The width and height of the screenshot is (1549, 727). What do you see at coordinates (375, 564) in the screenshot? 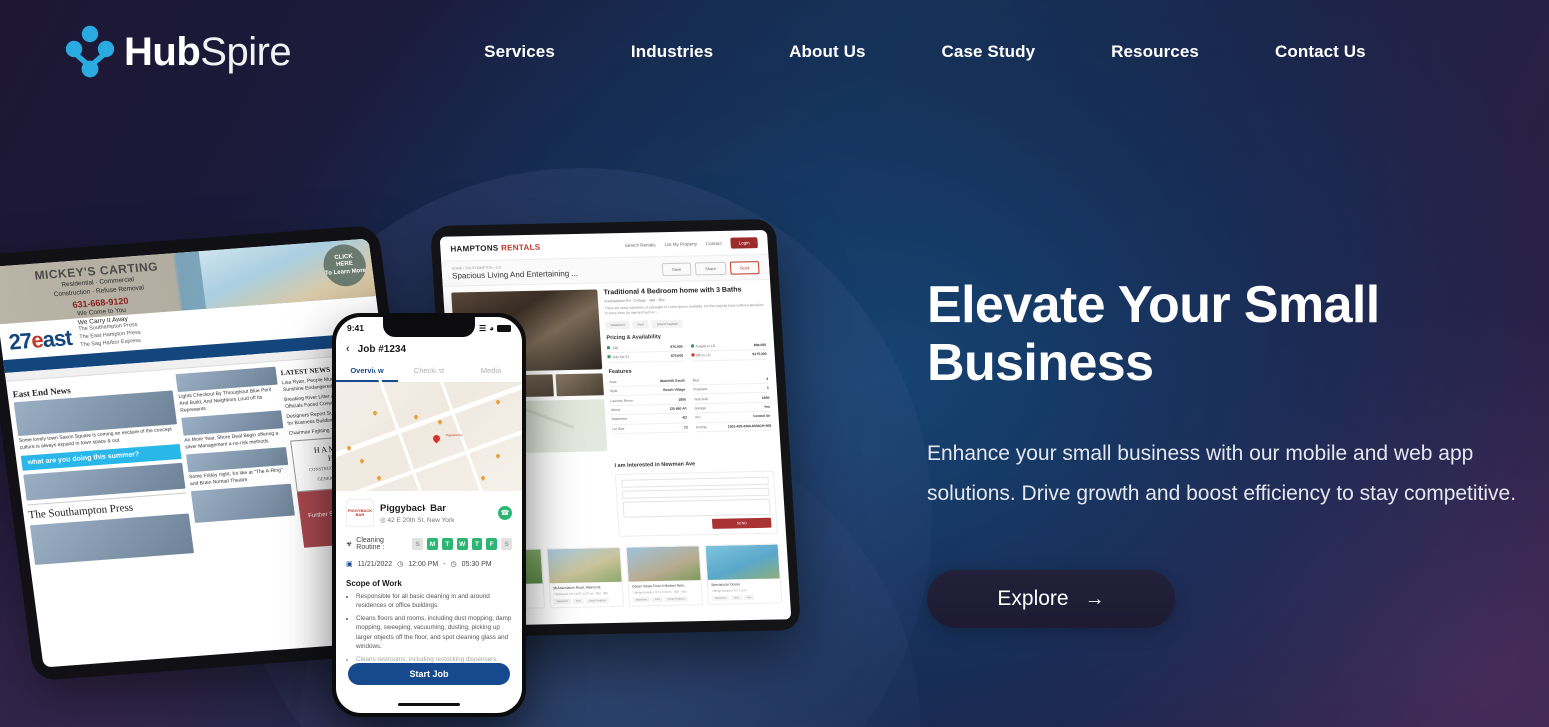
I see `schedule-date: 11/21/2022` at bounding box center [375, 564].